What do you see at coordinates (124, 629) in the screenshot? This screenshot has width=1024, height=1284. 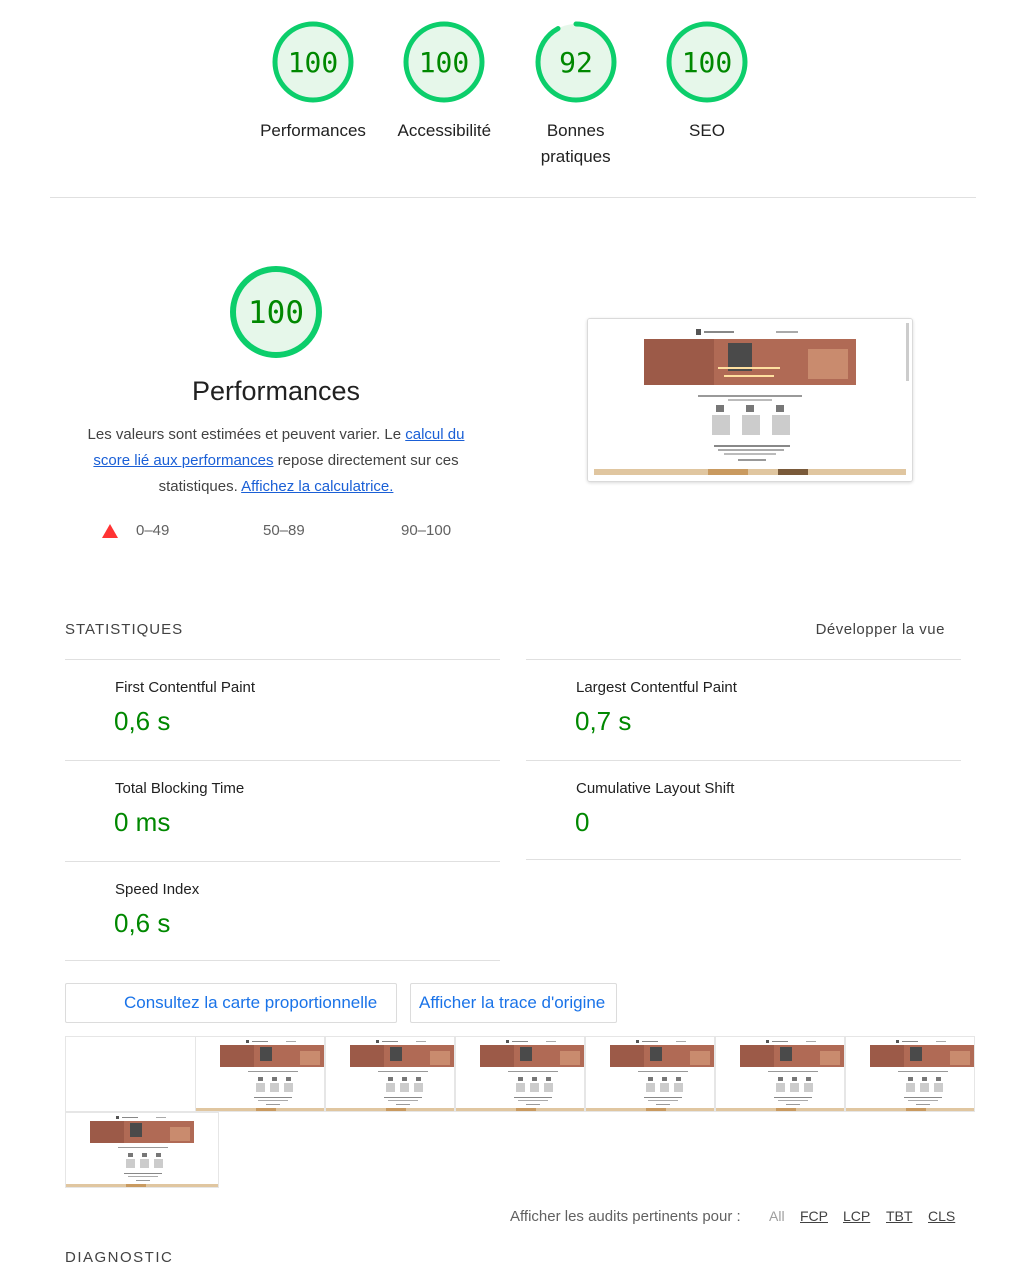 I see `statistics-title: STATISTIQUES` at bounding box center [124, 629].